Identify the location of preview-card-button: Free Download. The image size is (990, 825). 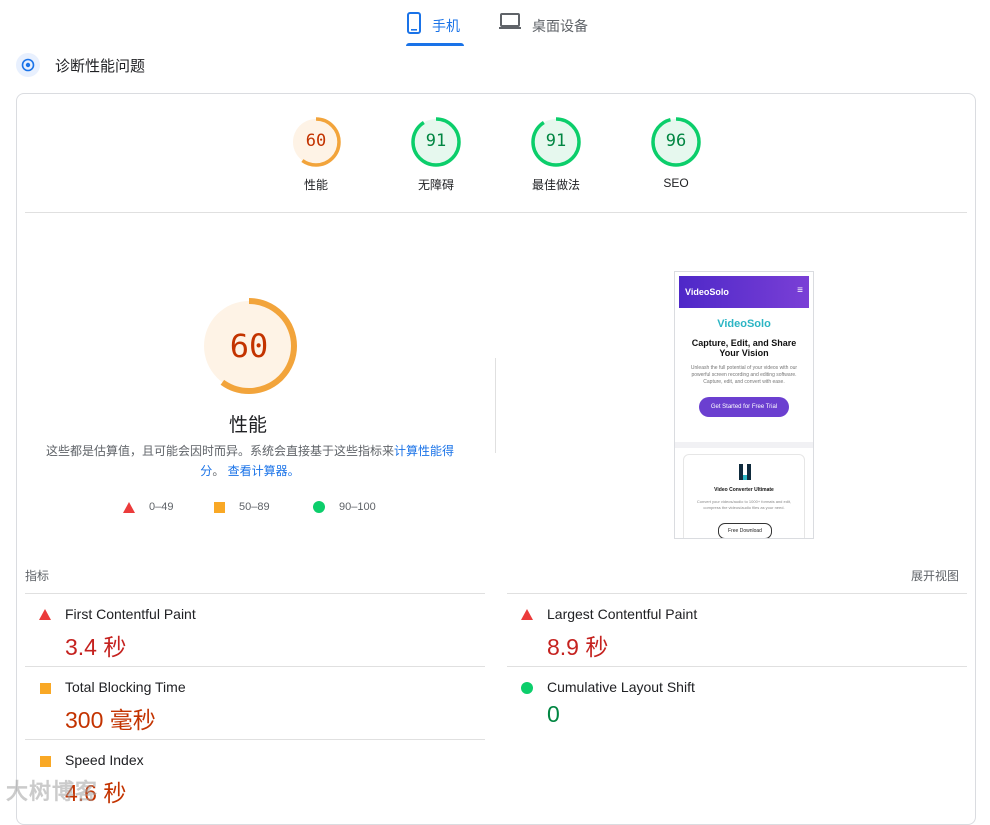
(745, 530).